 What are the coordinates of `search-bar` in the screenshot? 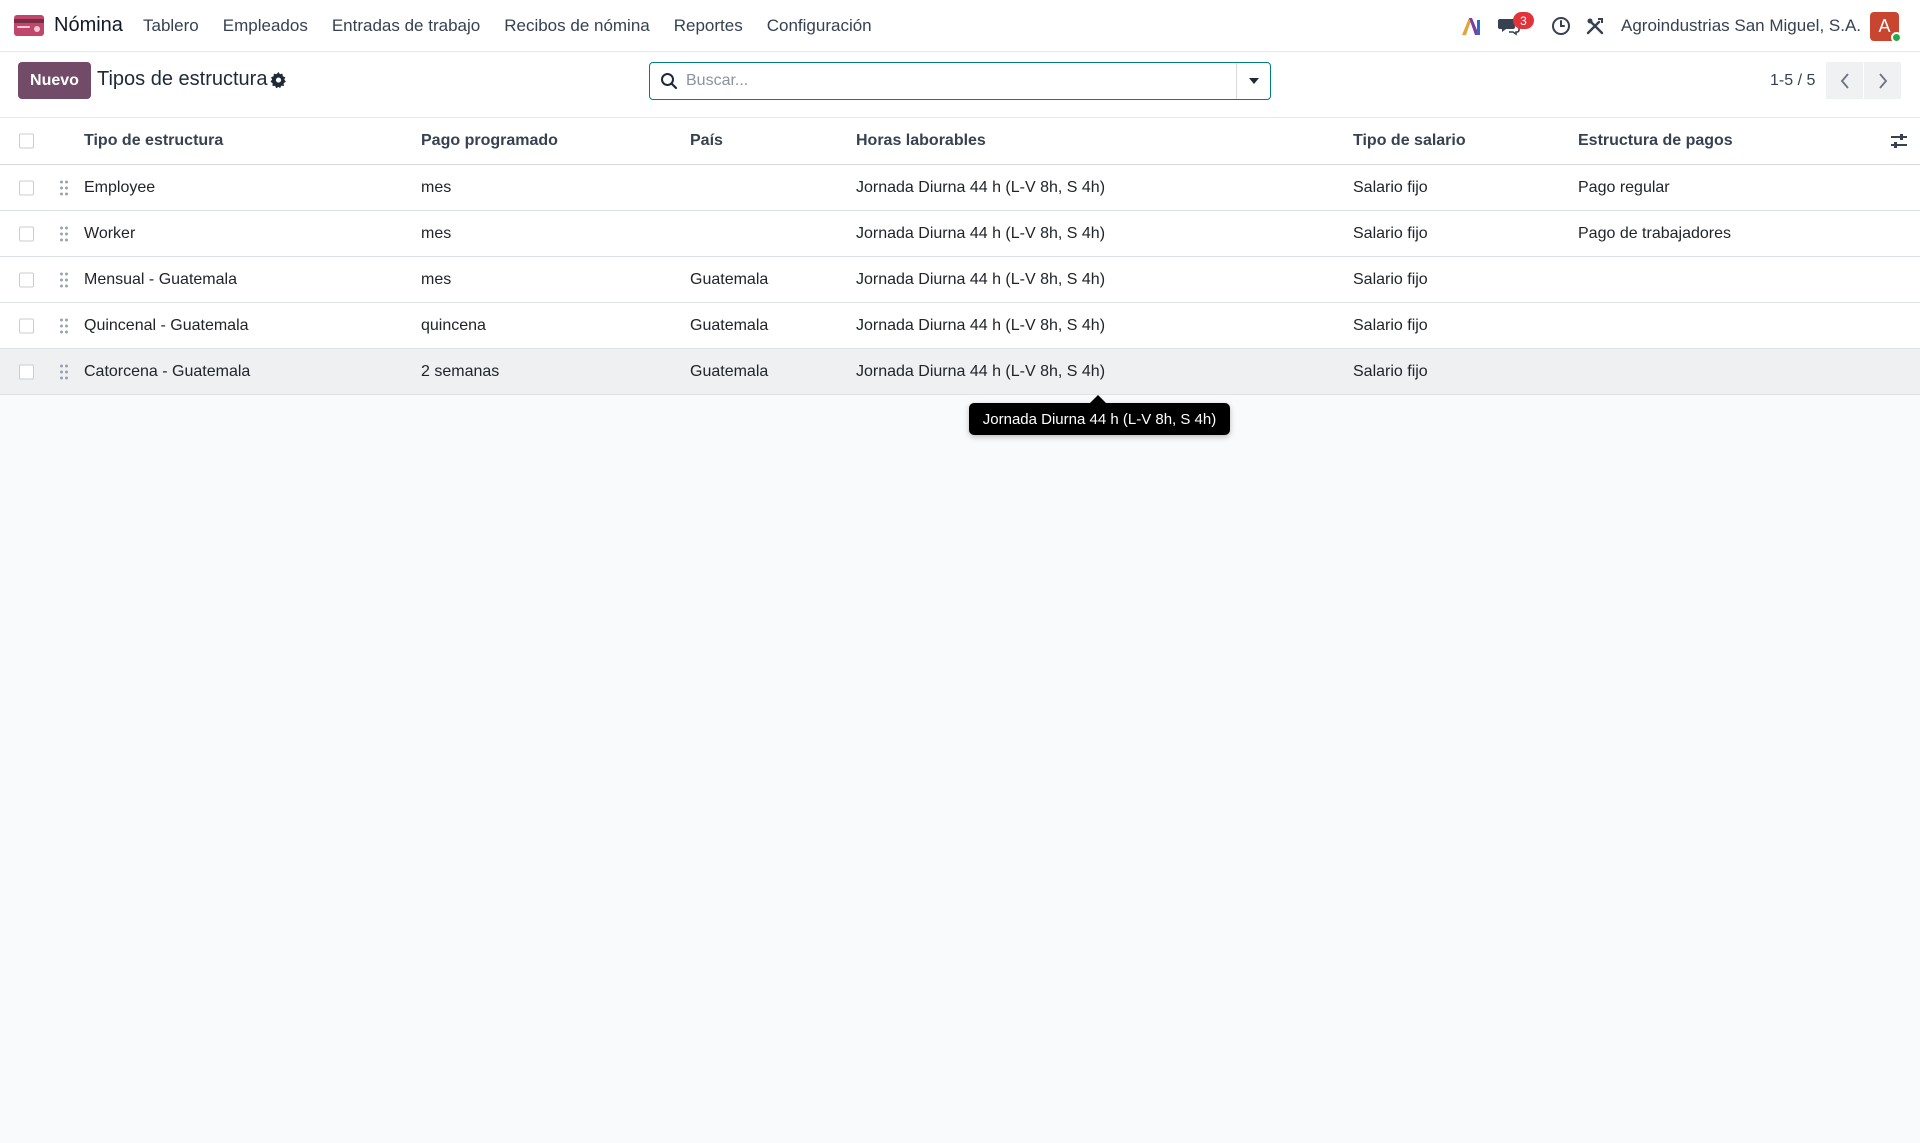 It's located at (960, 81).